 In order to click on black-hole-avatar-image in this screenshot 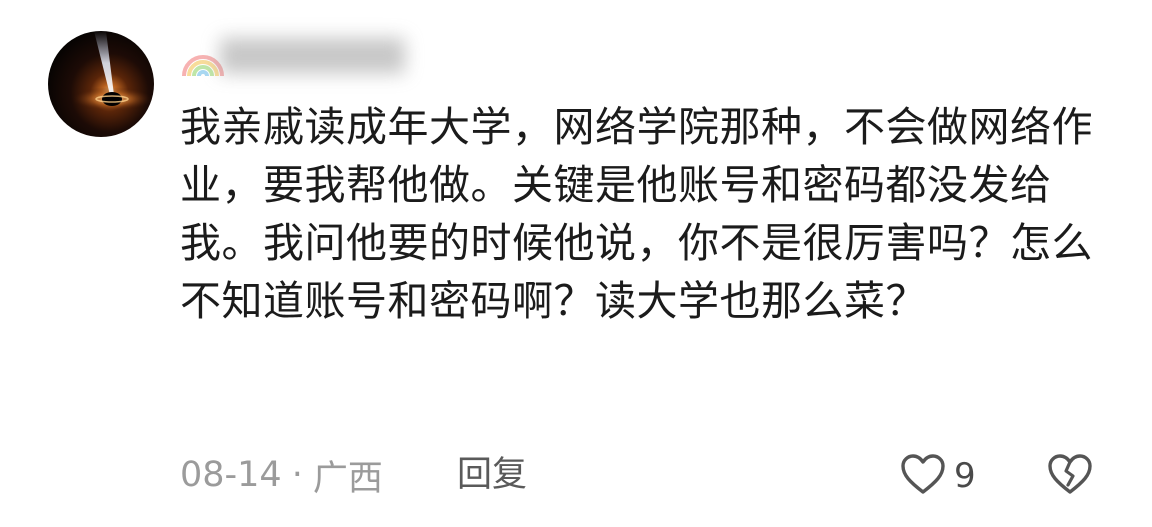, I will do `click(112, 71)`.